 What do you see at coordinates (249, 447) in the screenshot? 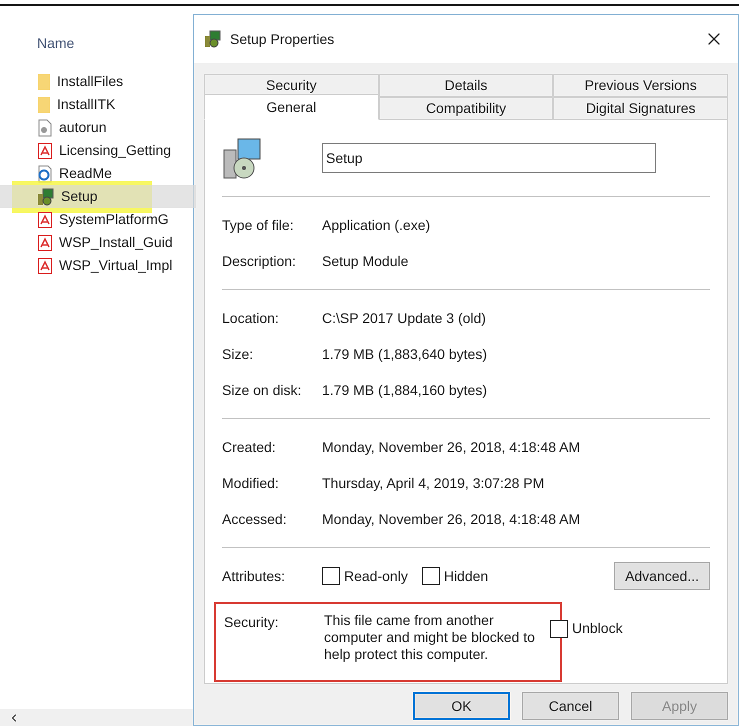
I see `property-label: Created:` at bounding box center [249, 447].